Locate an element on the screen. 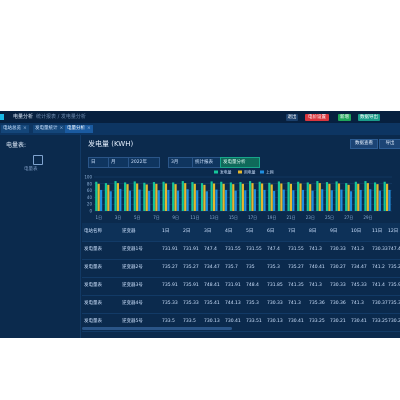  meter-icon-label: 电量表 is located at coordinates (31, 169).